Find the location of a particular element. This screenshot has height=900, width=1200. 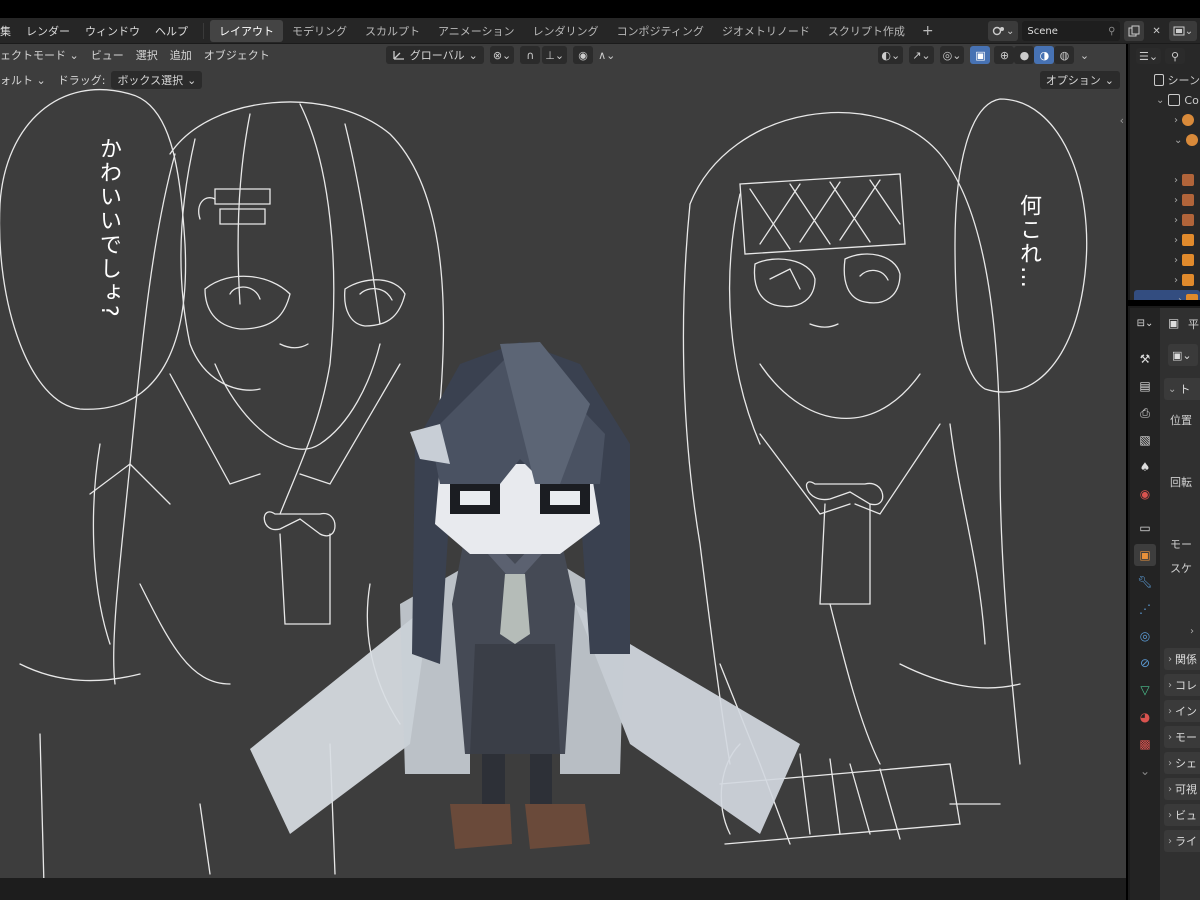

menu-view: ビュー is located at coordinates (107, 55).